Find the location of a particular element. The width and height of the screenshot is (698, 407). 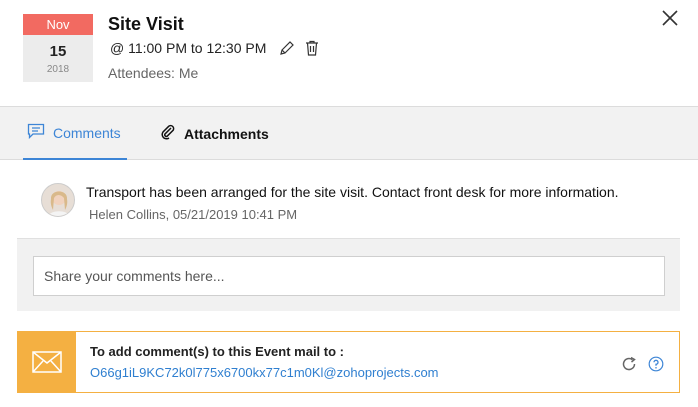

tab-comments: Comments is located at coordinates (75, 133).